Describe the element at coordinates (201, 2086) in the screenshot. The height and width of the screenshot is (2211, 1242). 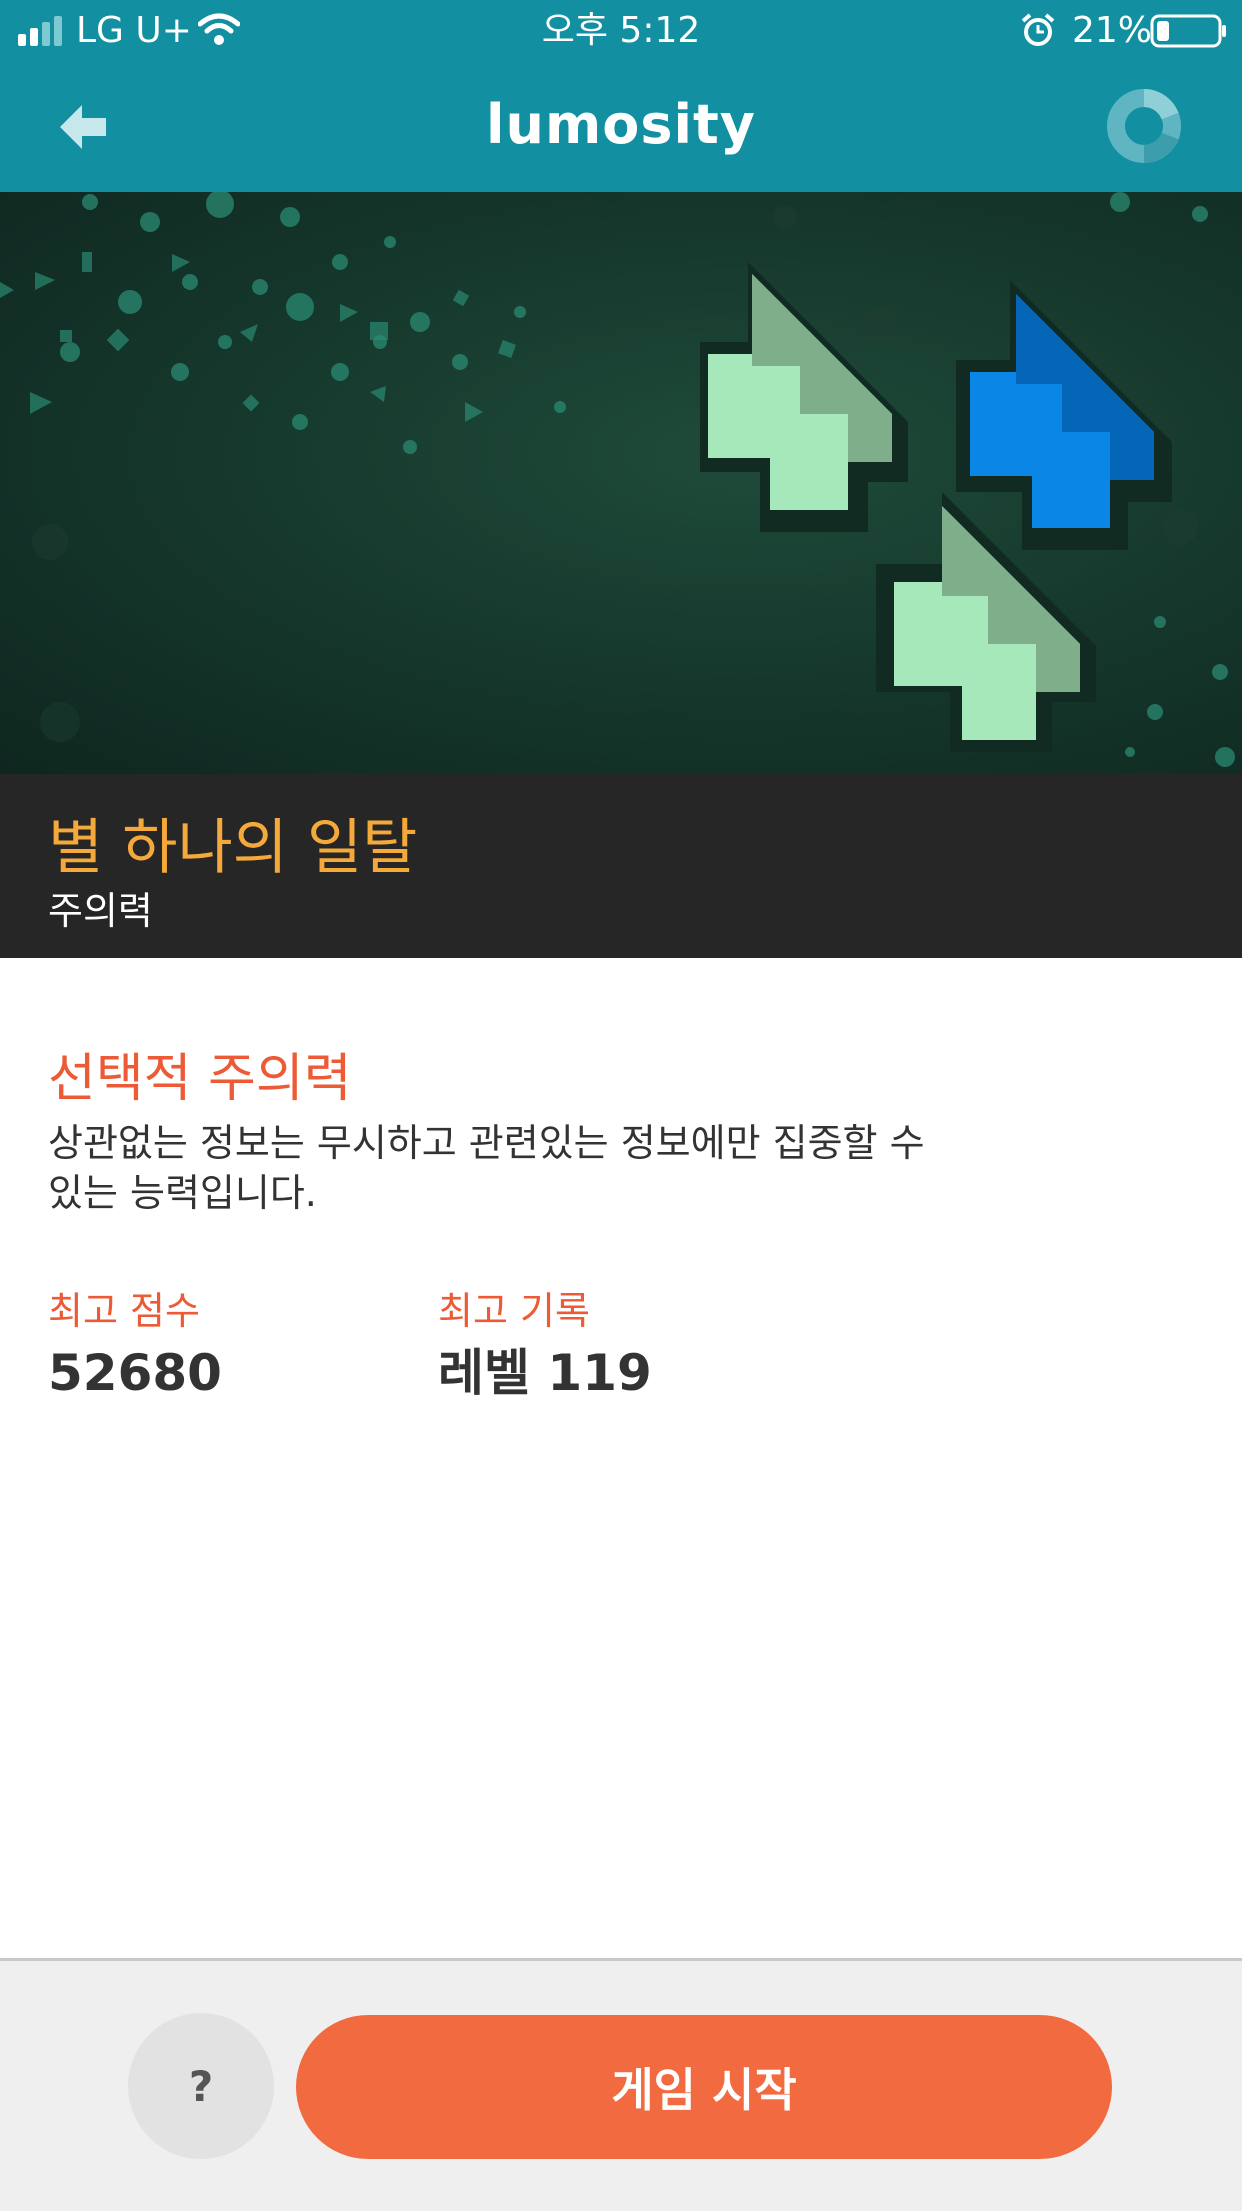
I see `help-button: ?` at that location.